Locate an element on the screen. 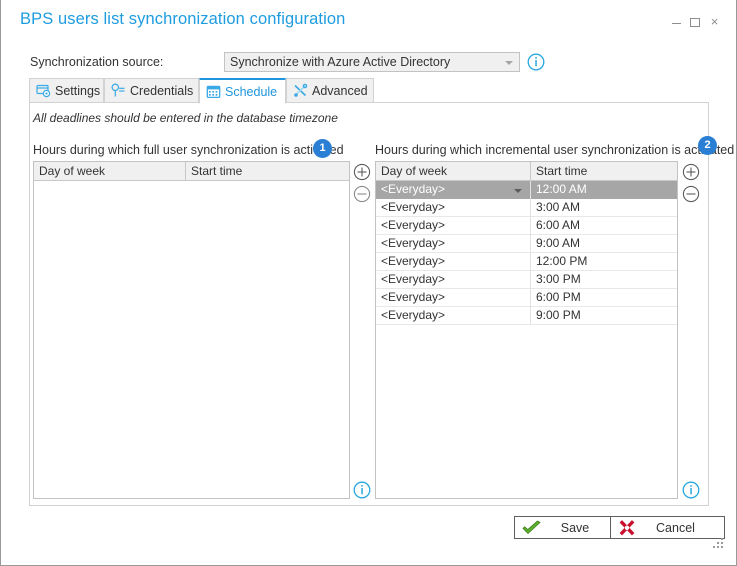  incremental-sync-add-button is located at coordinates (691, 172).